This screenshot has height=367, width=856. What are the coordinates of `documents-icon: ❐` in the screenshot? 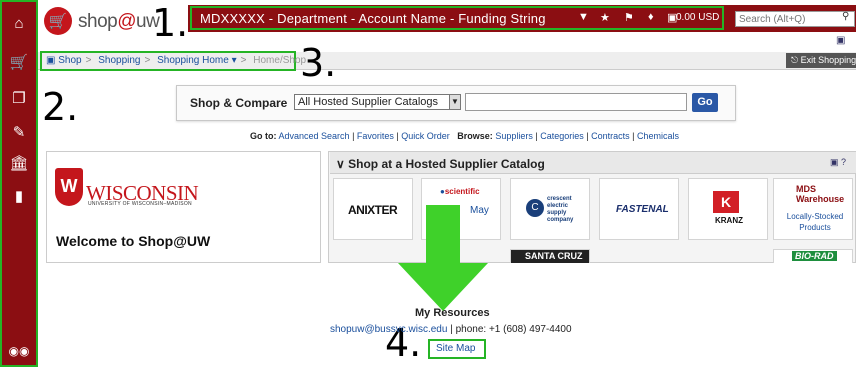 It's located at (19, 98).